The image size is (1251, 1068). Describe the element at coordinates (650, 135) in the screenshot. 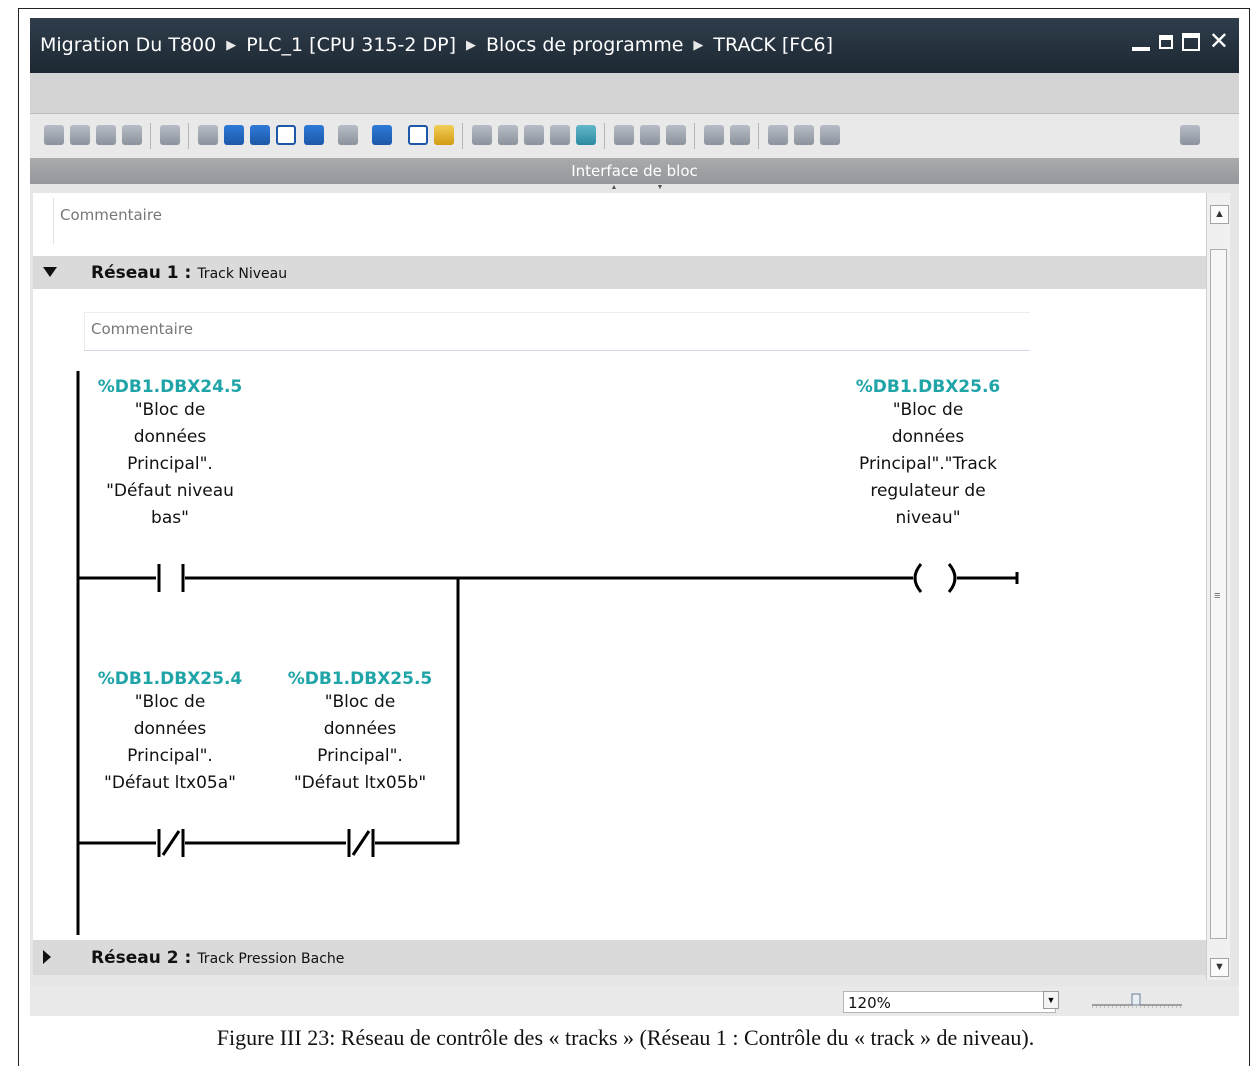

I see `navigate-next-icon` at that location.